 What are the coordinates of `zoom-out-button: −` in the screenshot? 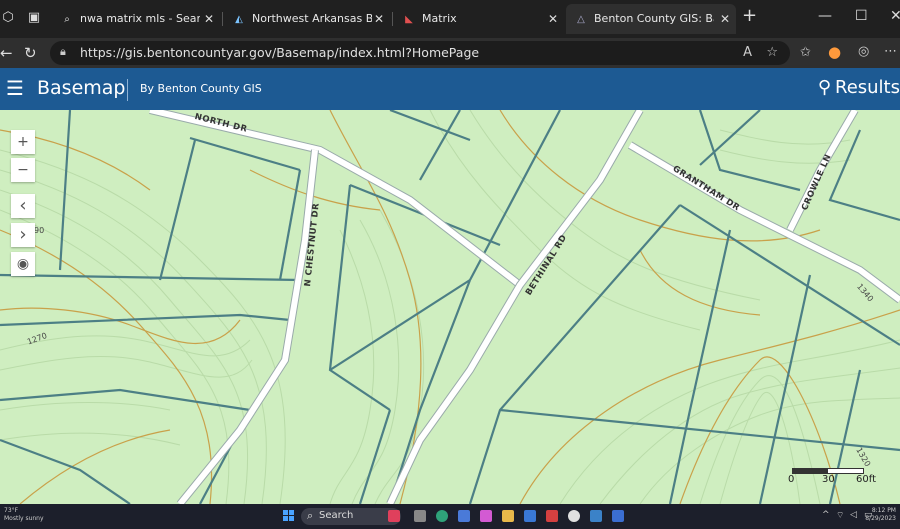 It's located at (23, 170).